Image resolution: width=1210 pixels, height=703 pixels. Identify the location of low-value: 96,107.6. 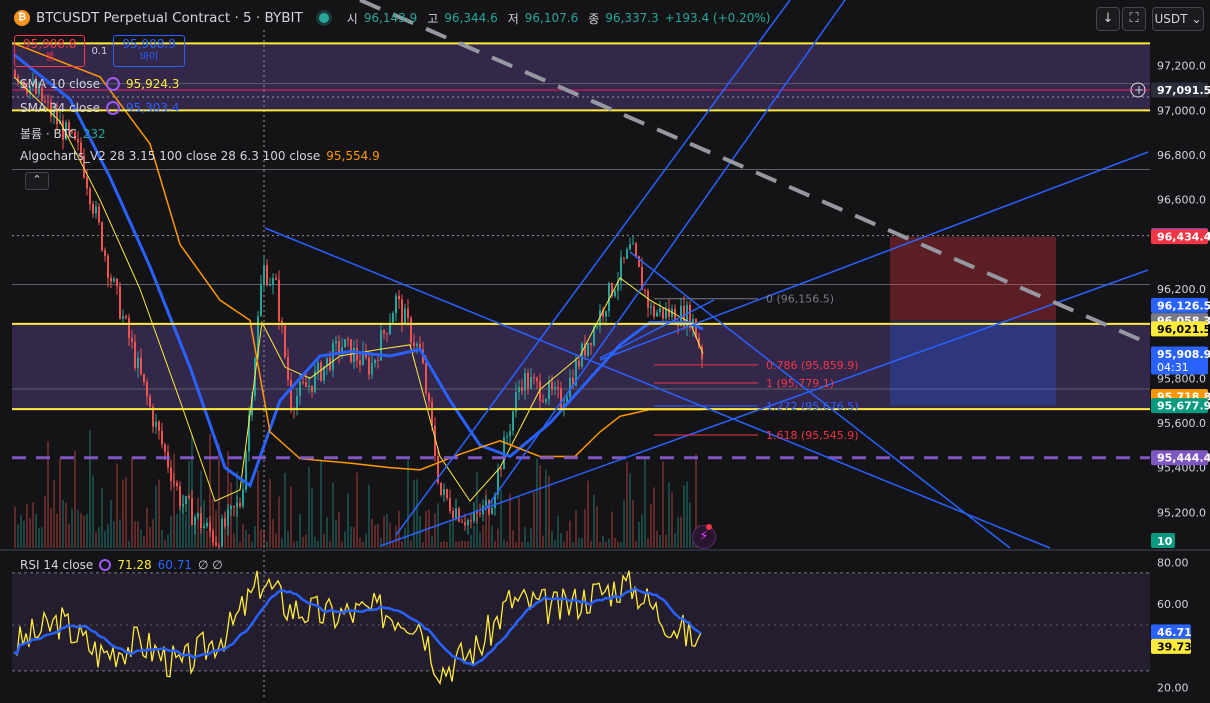
(551, 18).